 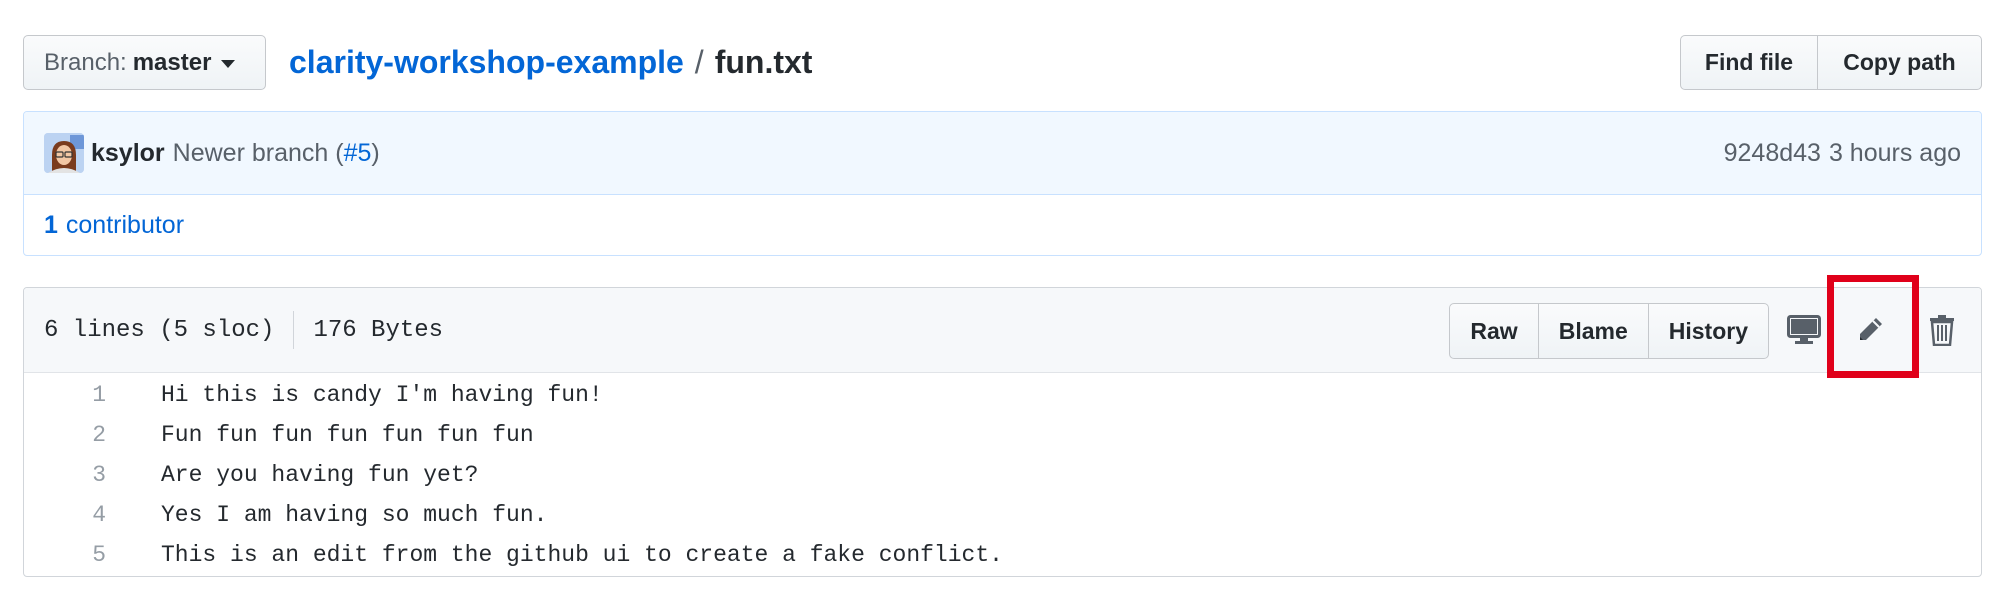 I want to click on commit-meta: 9248d43 3 hours ago, so click(x=1842, y=153).